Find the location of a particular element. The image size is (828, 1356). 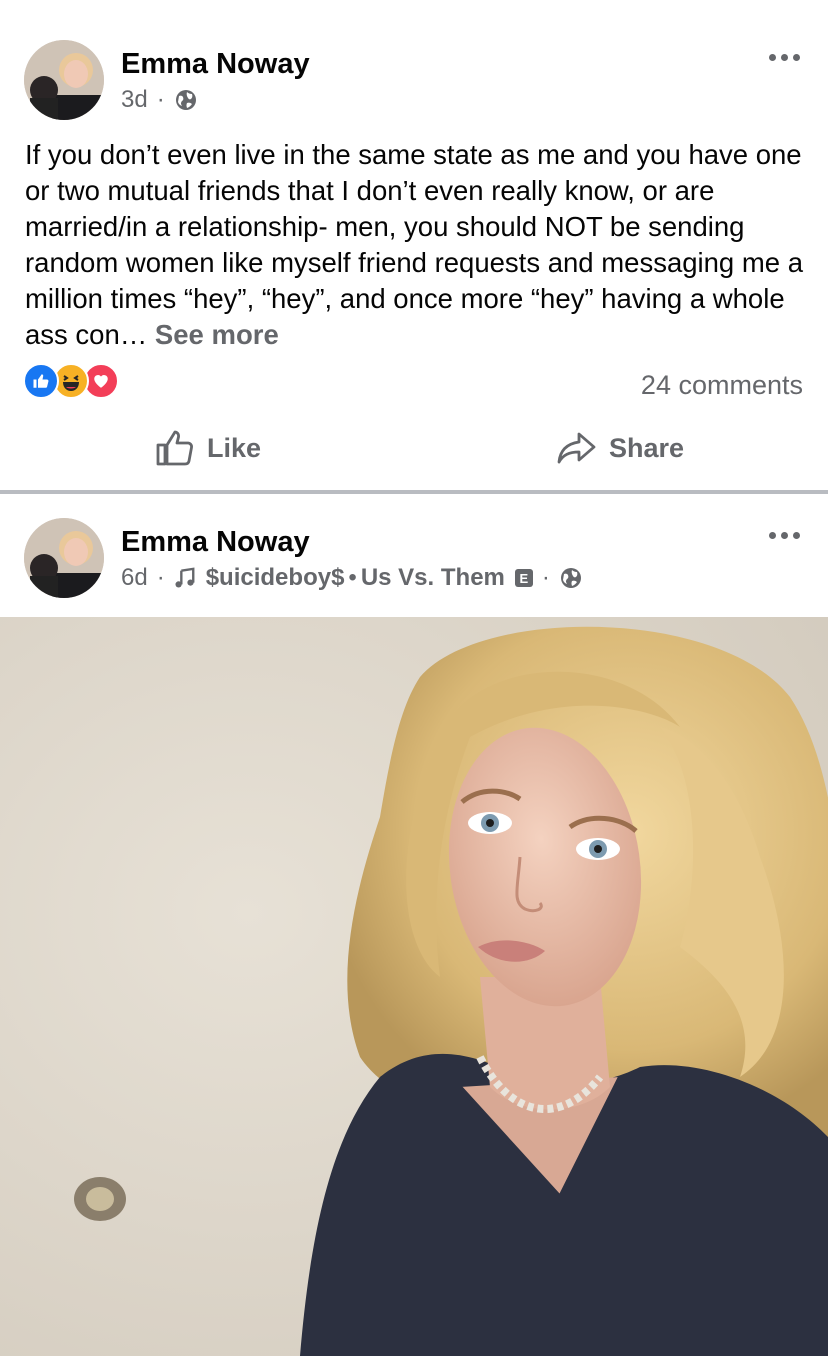

reaction-summary is located at coordinates (73, 381).